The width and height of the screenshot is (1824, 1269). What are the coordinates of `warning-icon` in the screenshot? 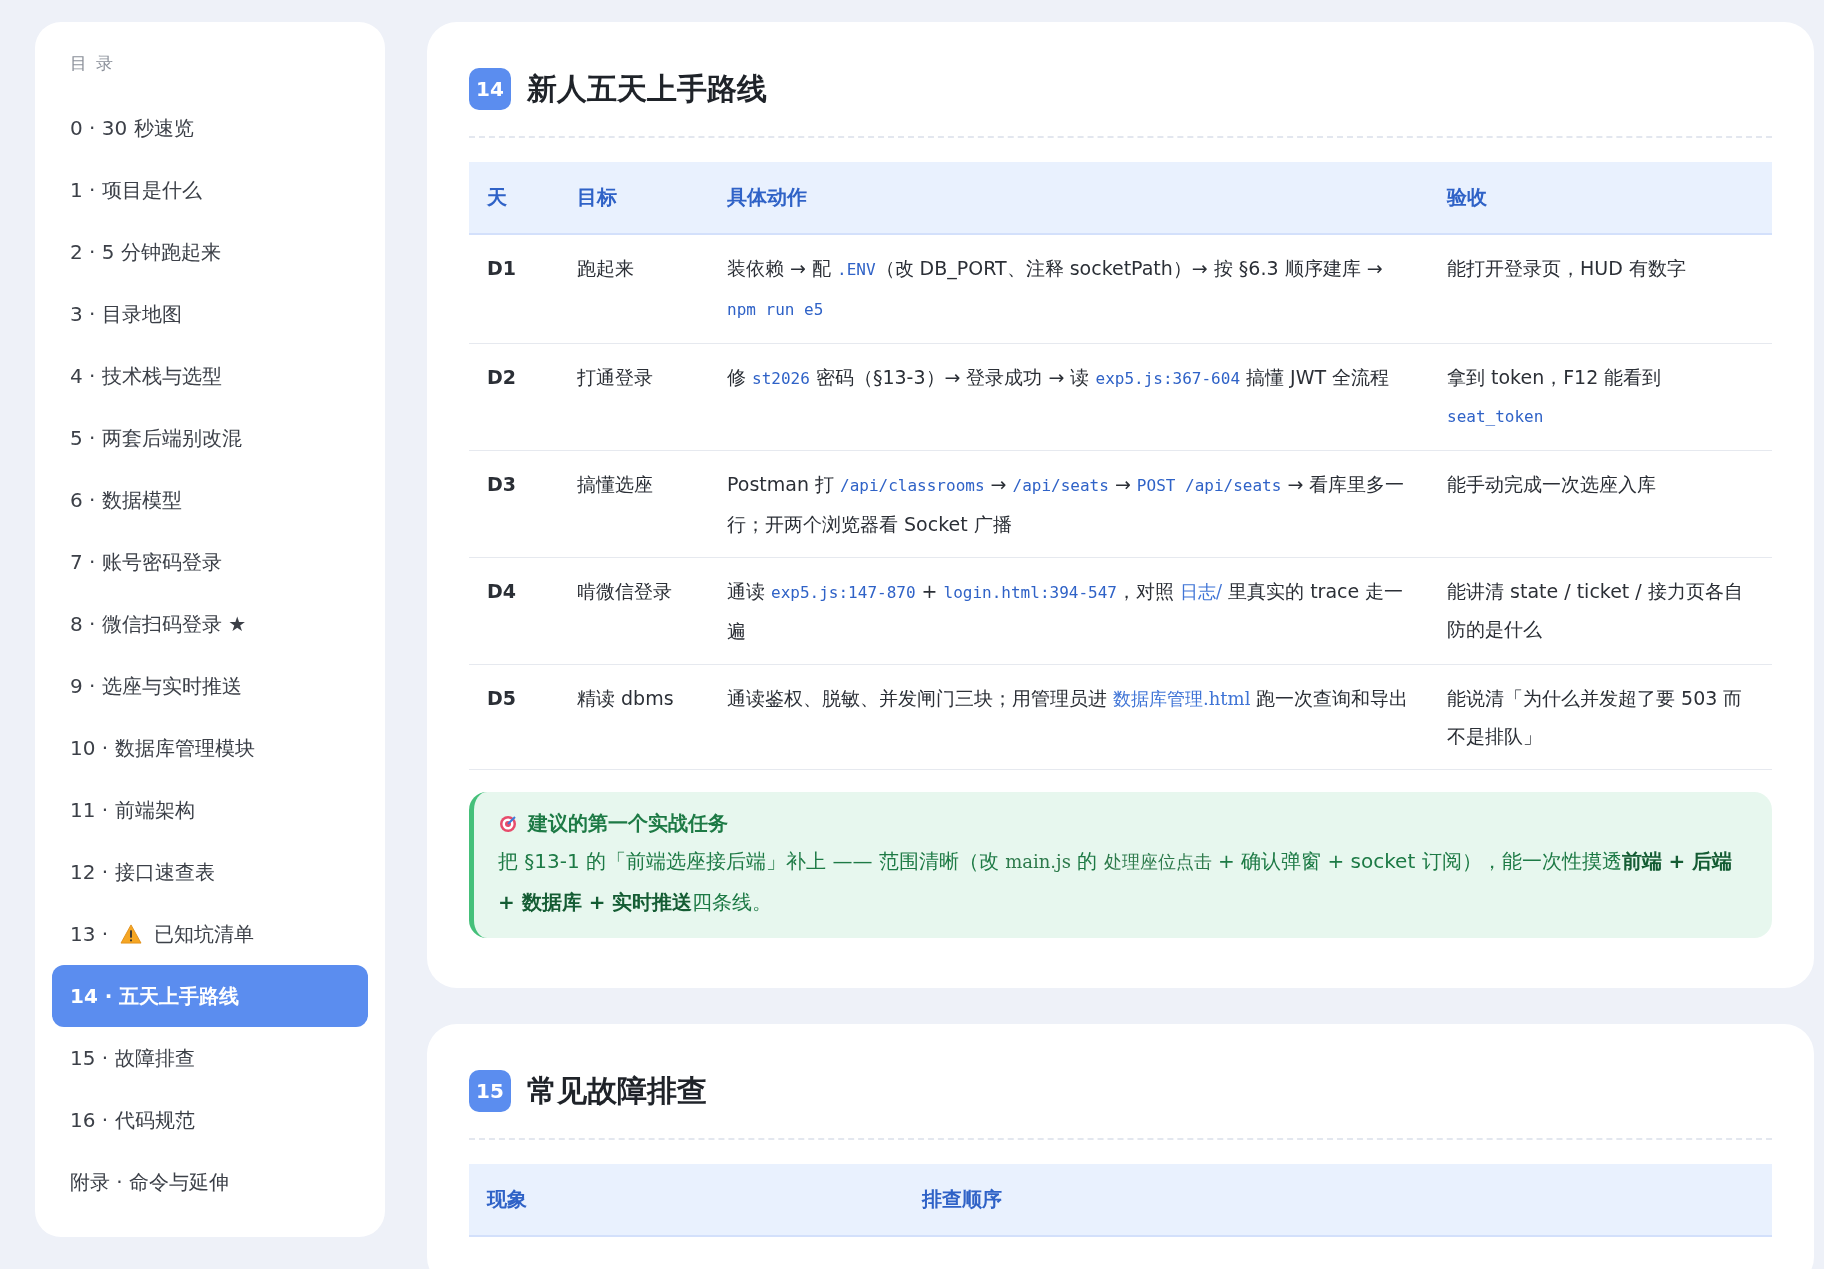 It's located at (131, 934).